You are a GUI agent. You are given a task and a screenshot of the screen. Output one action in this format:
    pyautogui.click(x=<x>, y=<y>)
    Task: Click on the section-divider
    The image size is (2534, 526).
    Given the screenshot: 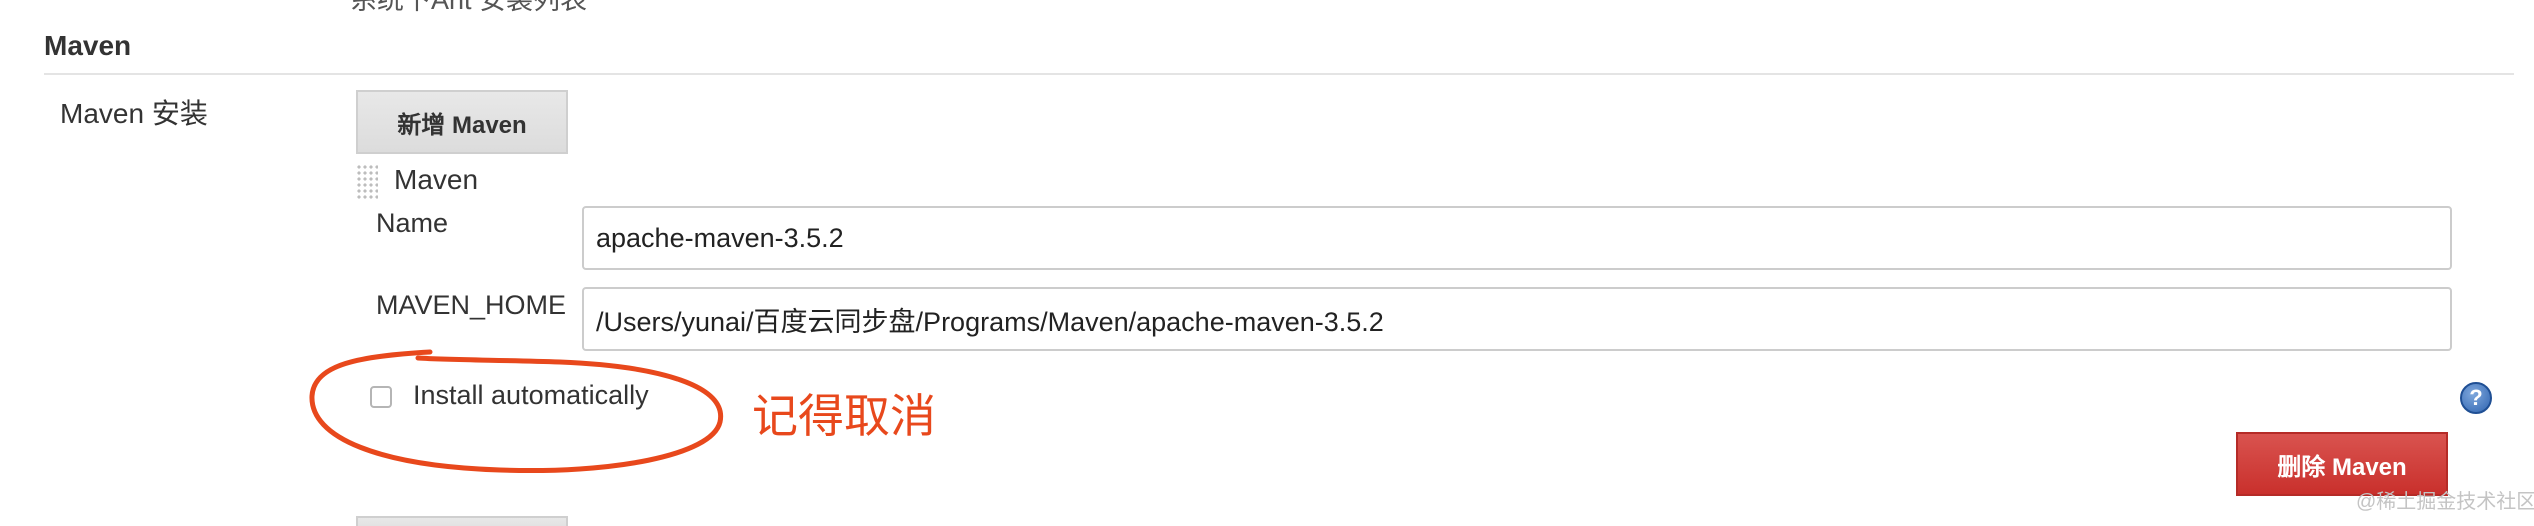 What is the action you would take?
    pyautogui.click(x=1279, y=74)
    